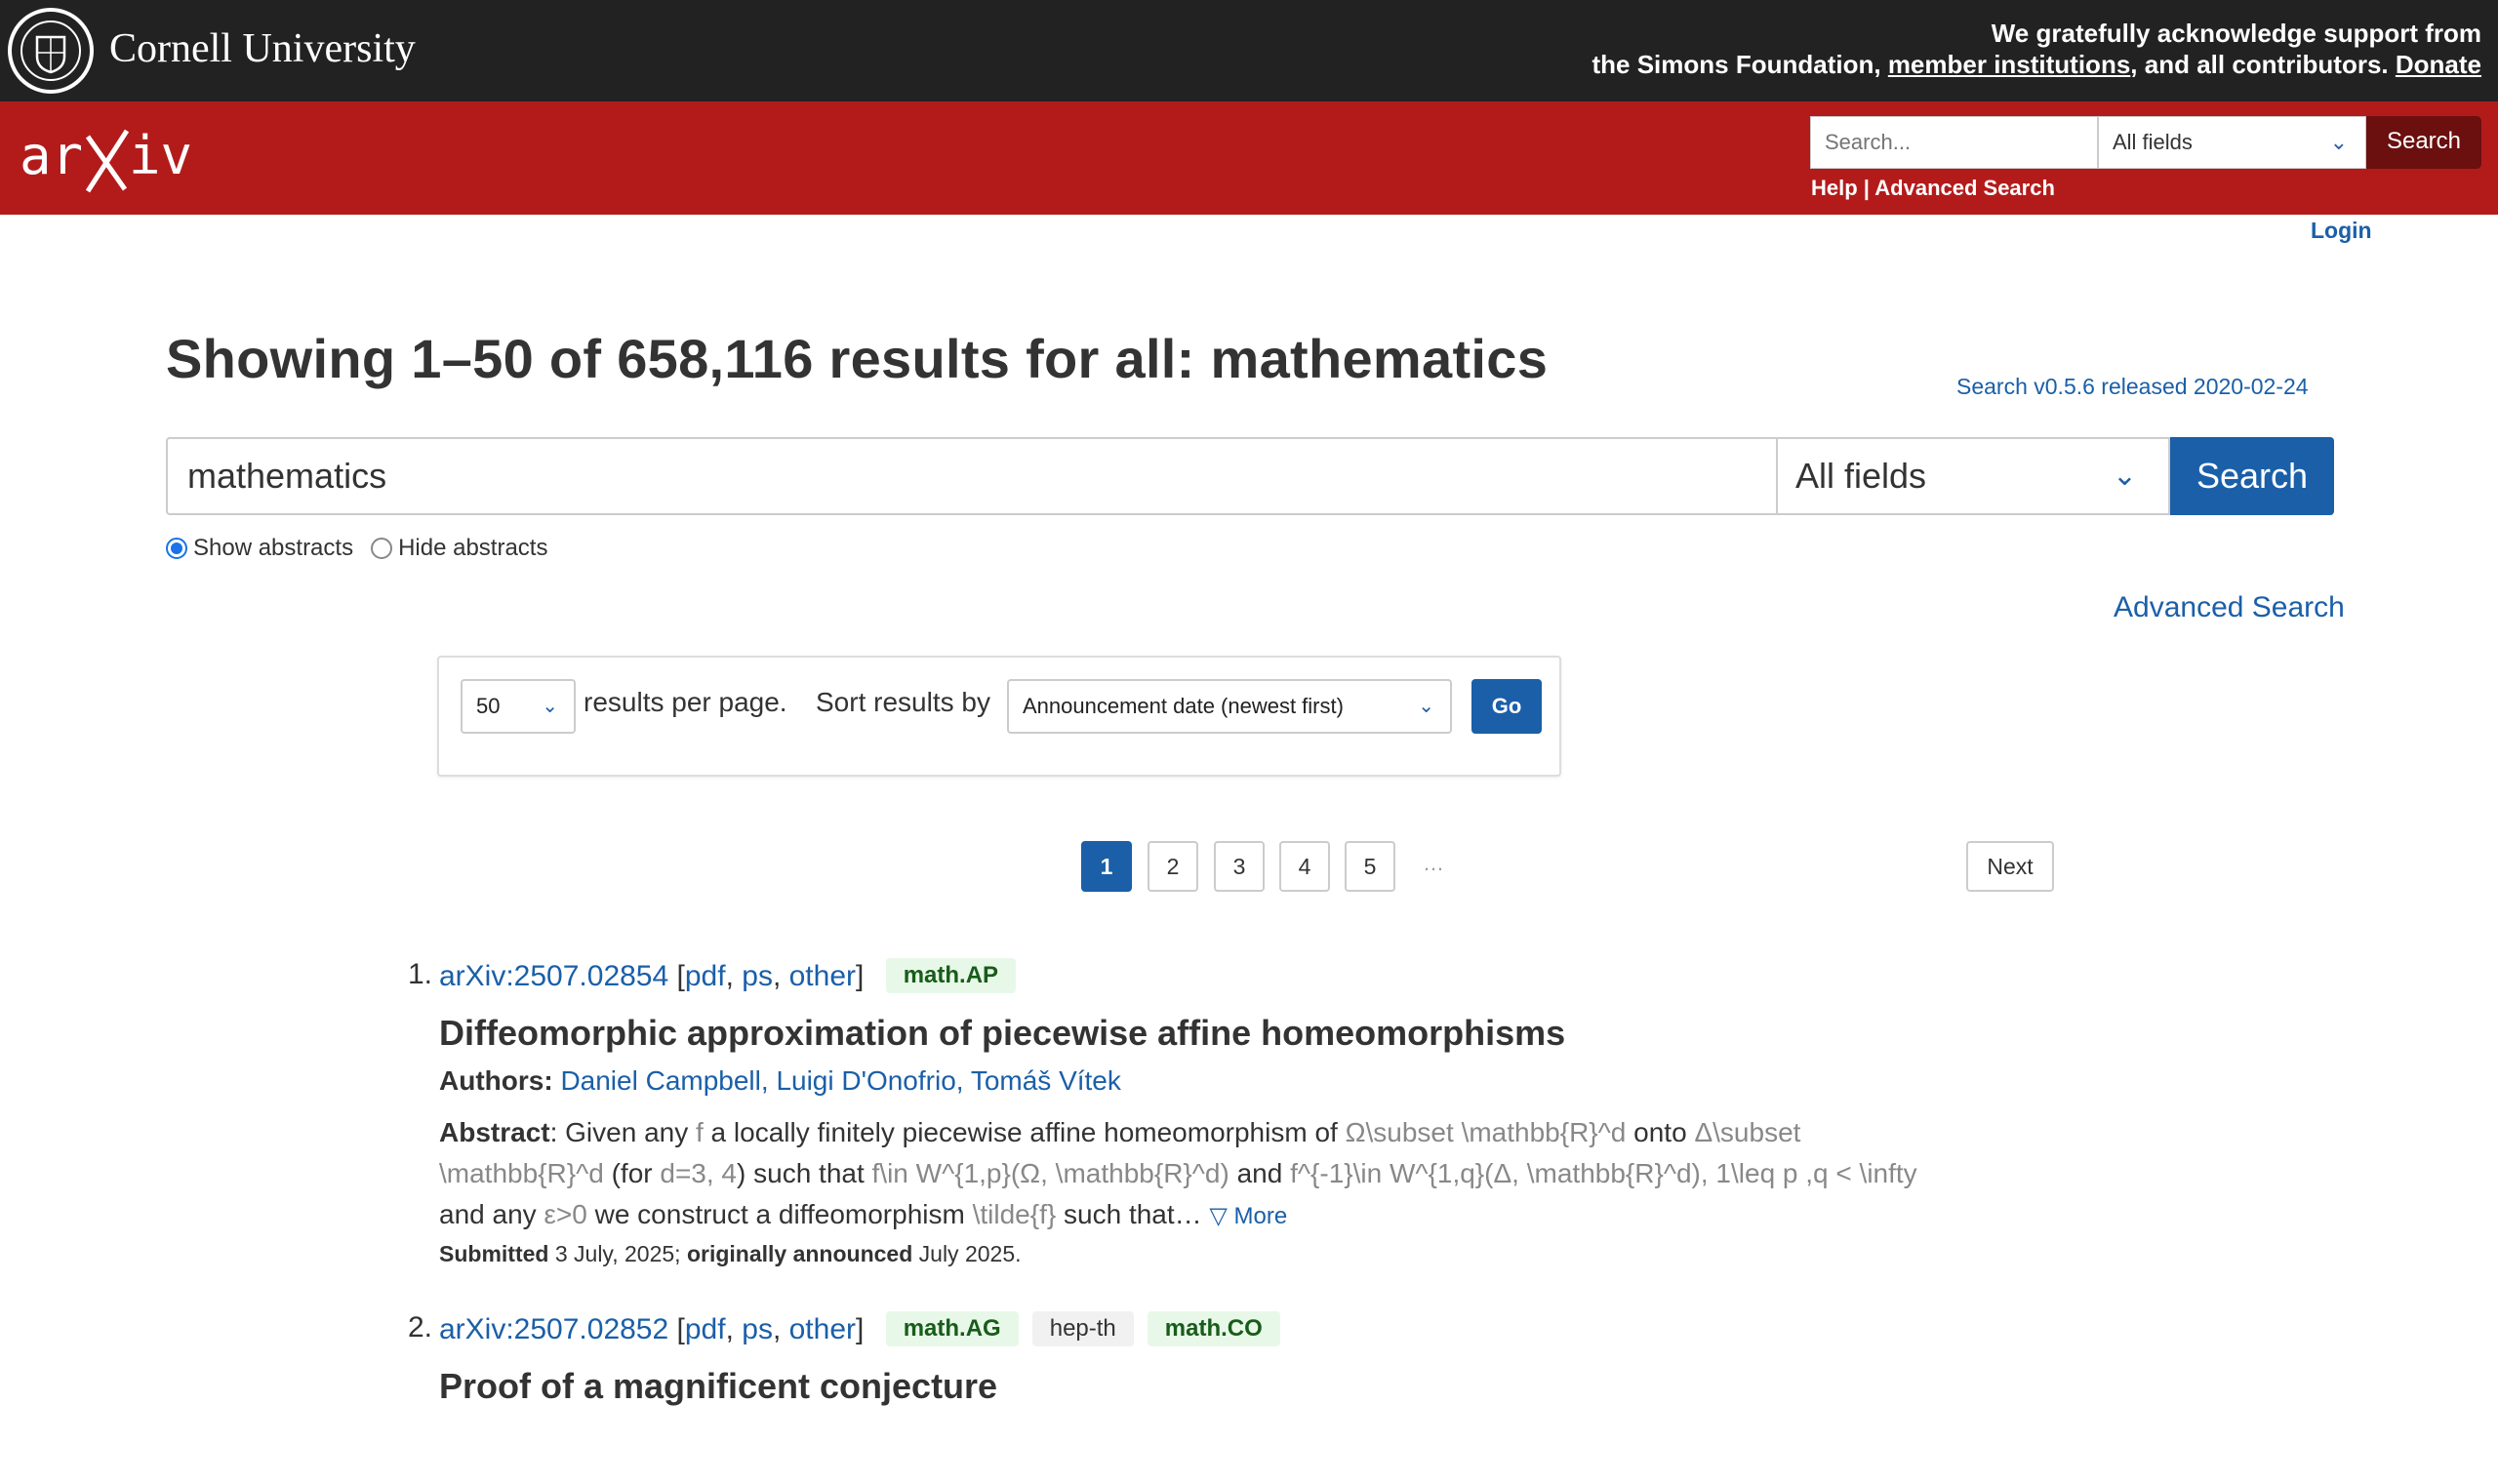 This screenshot has height=1484, width=2498. What do you see at coordinates (1014, 1214) in the screenshot?
I see `abstract-math: \tilde{f}` at bounding box center [1014, 1214].